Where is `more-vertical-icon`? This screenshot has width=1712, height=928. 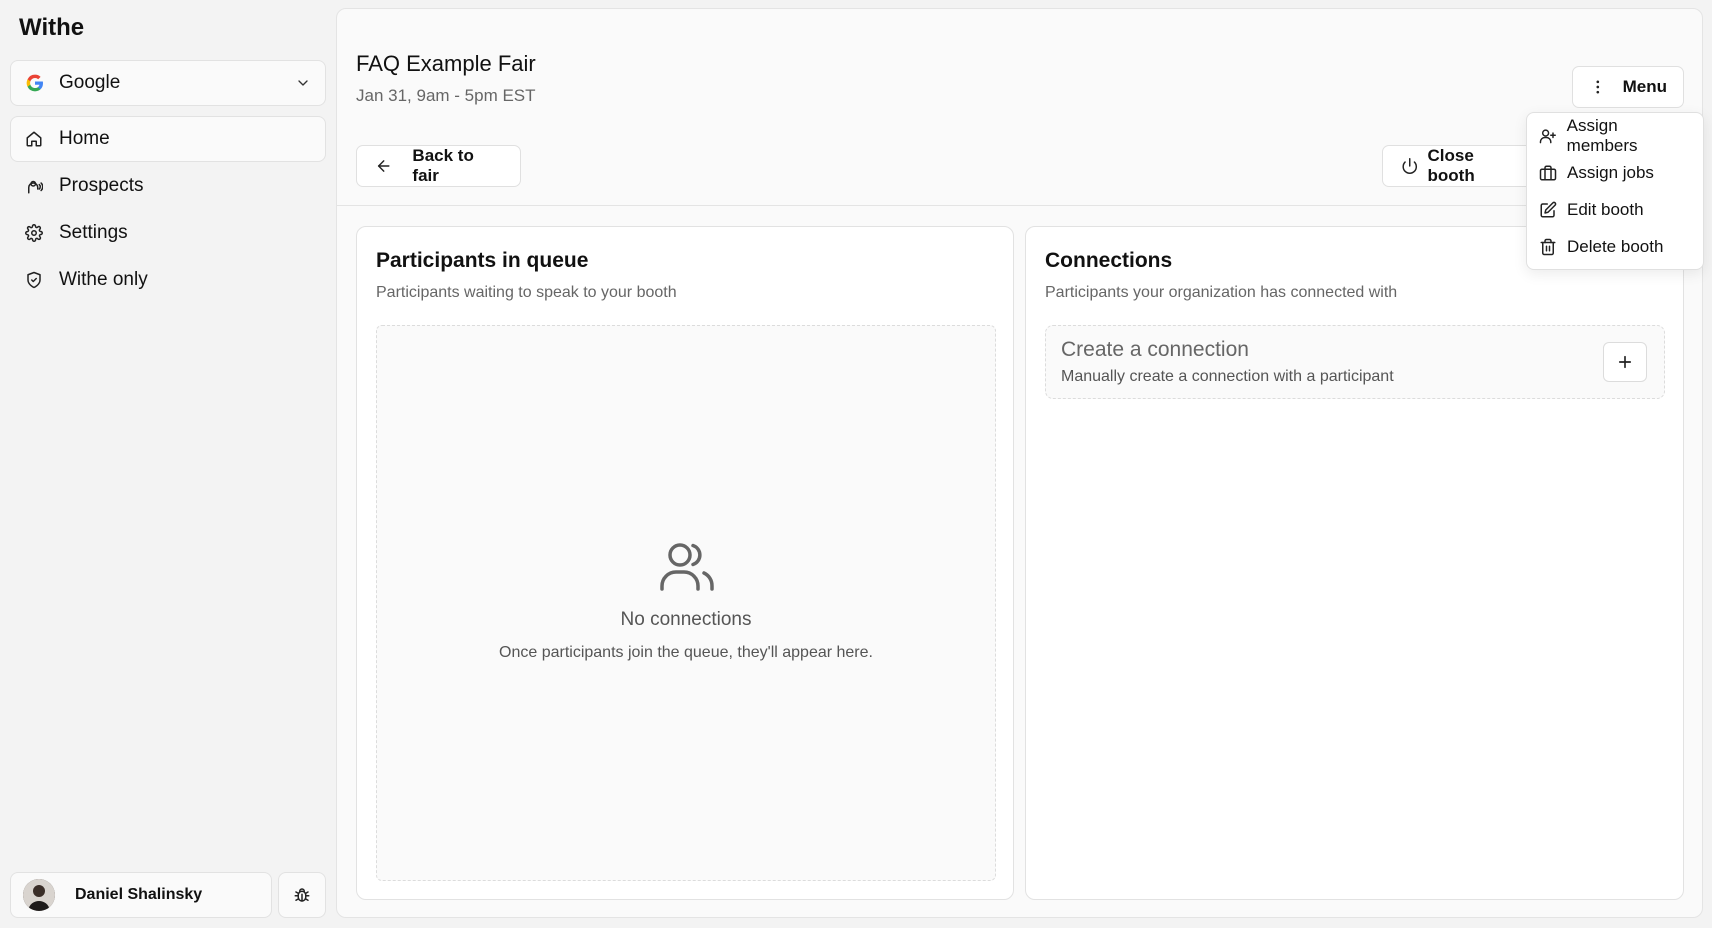
more-vertical-icon is located at coordinates (1598, 87).